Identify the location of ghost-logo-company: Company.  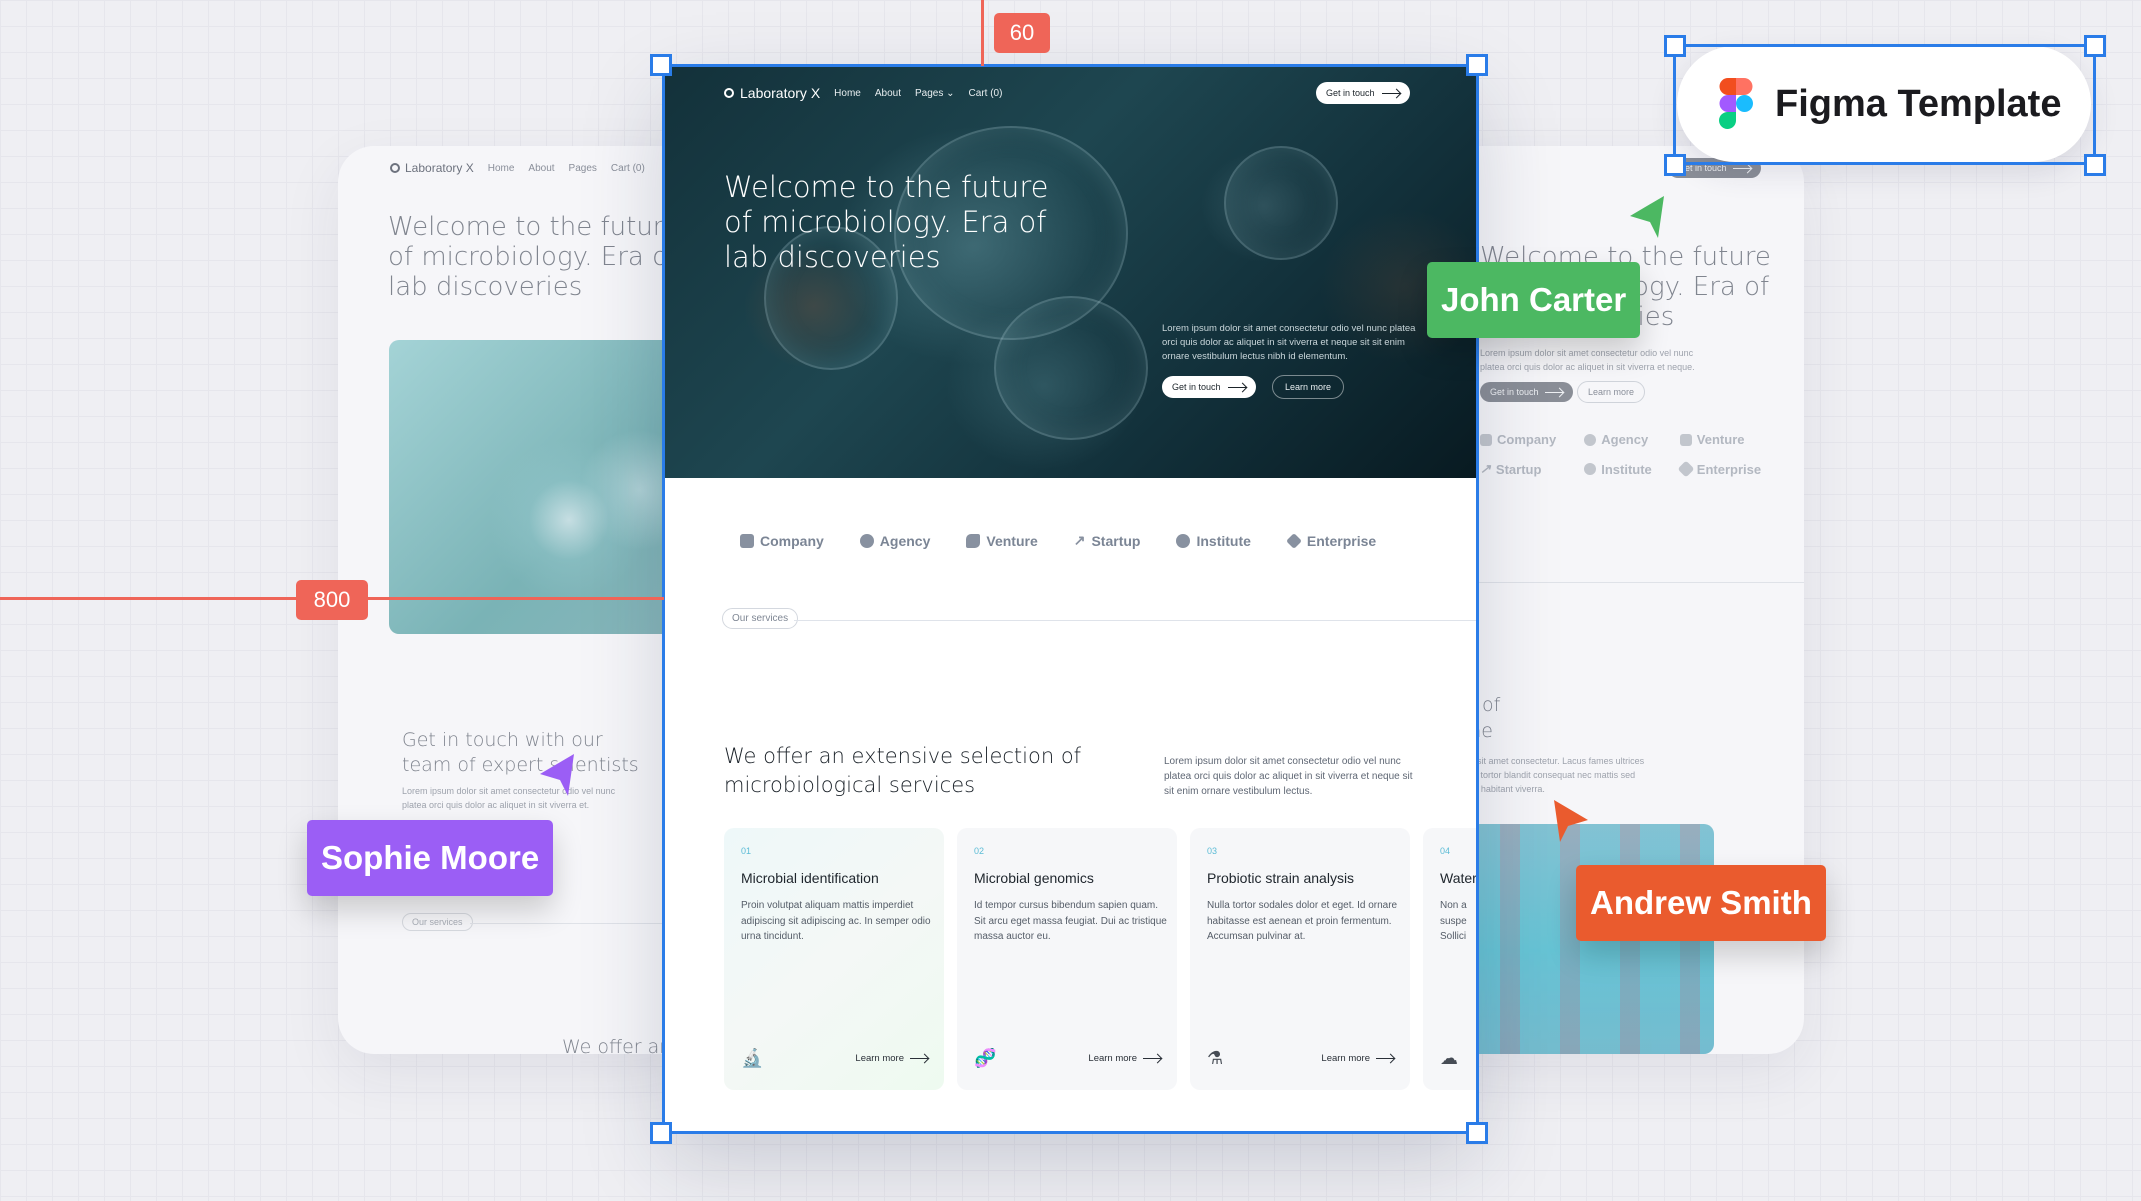
(1518, 439).